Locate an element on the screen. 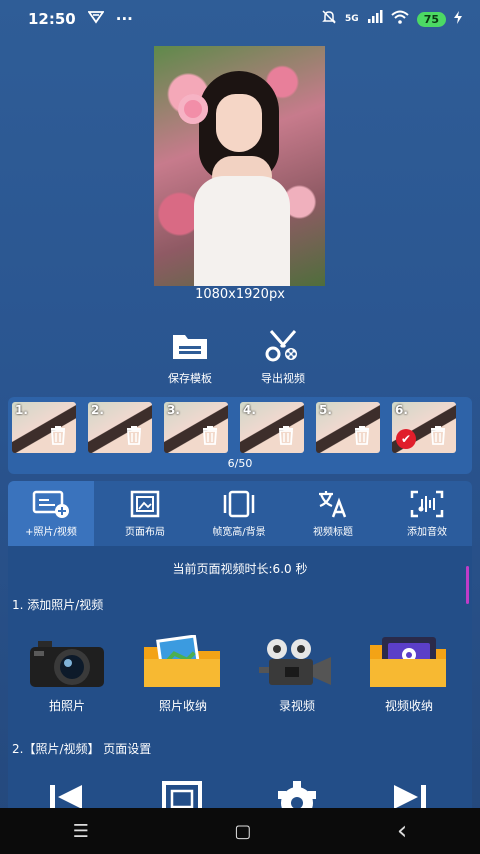 This screenshot has height=854, width=480. signal-icon is located at coordinates (375, 19).